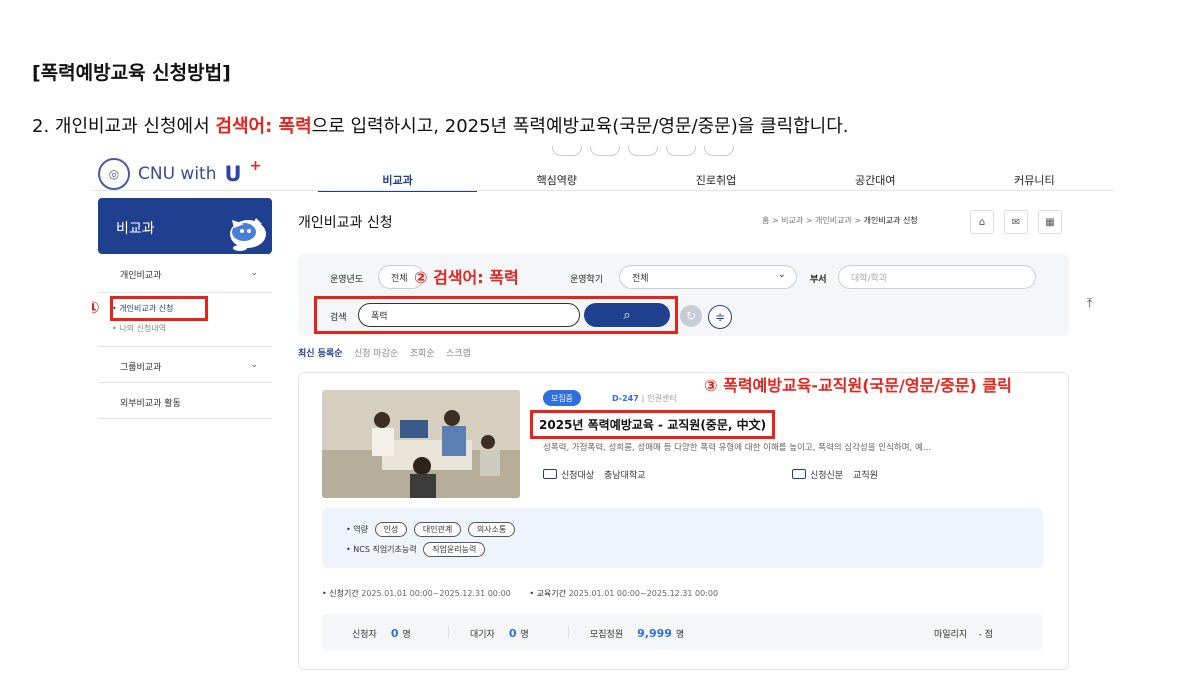  Describe the element at coordinates (469, 315) in the screenshot. I see `keyword-input: 폭력` at that location.